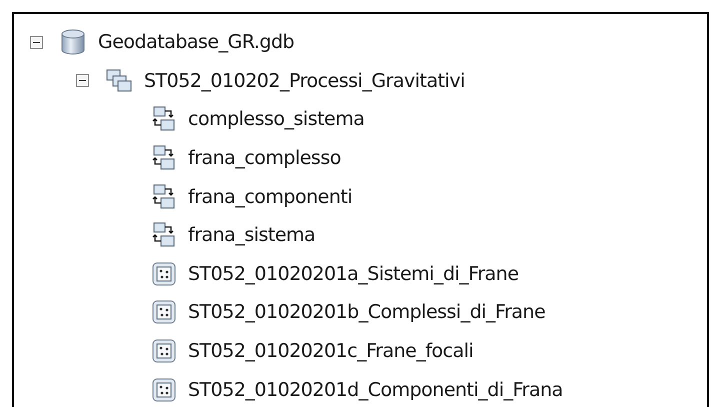 Image resolution: width=728 pixels, height=407 pixels. What do you see at coordinates (252, 235) in the screenshot?
I see `tree-item-label: frana_sistema` at bounding box center [252, 235].